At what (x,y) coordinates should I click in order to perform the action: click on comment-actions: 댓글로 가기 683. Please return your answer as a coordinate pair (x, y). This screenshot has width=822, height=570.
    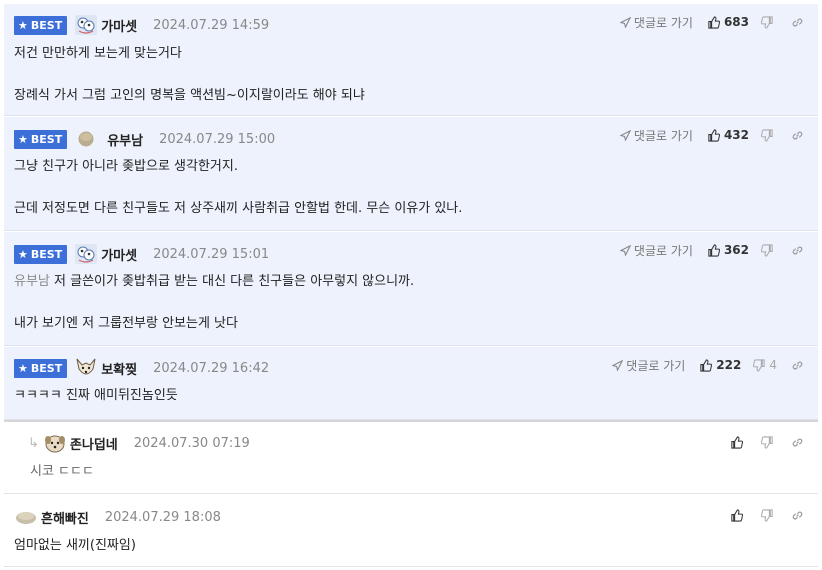
    Looking at the image, I should click on (711, 22).